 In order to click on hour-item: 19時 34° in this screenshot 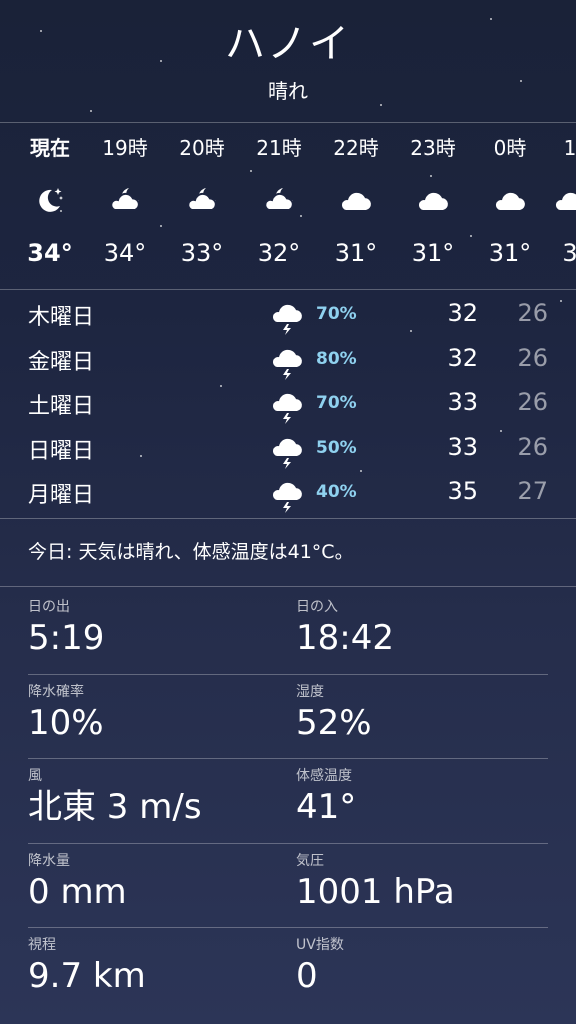, I will do `click(125, 201)`.